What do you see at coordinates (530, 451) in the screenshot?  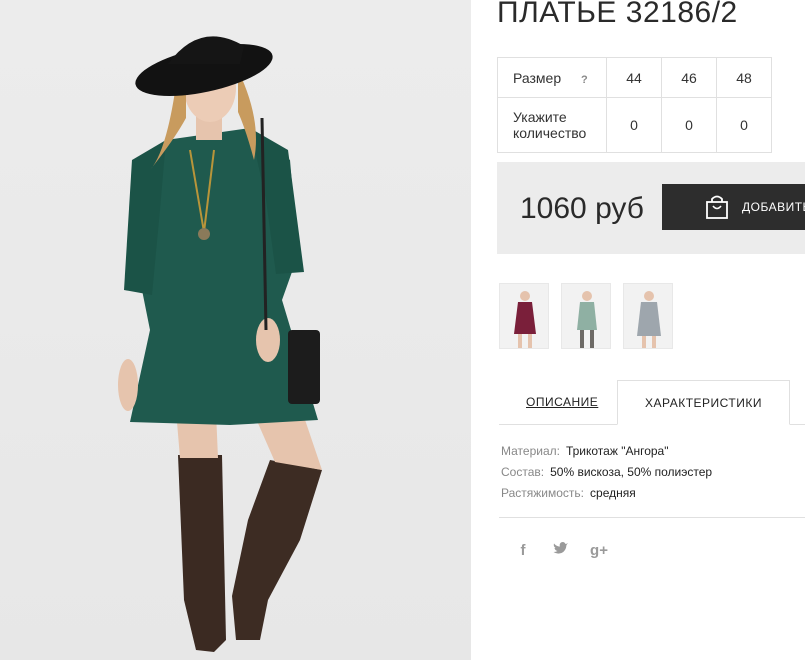 I see `spec-key: Материал:` at bounding box center [530, 451].